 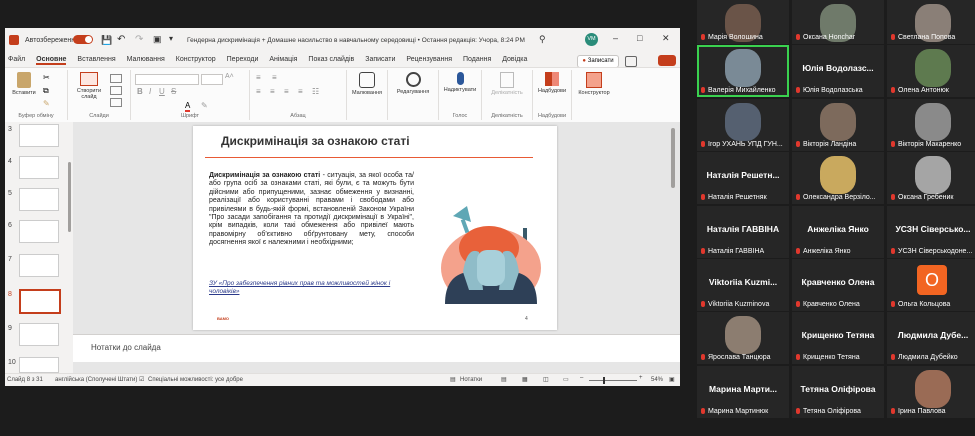 I want to click on participant-tile: Олена Антонюк, so click(x=931, y=71).